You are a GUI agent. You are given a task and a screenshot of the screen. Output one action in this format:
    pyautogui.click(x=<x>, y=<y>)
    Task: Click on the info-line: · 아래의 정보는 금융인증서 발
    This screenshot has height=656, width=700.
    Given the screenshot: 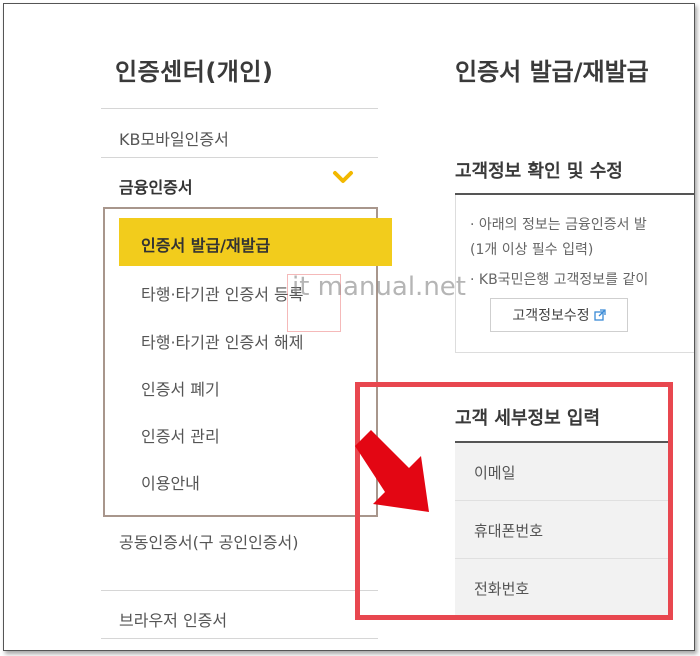 What is the action you would take?
    pyautogui.click(x=558, y=225)
    